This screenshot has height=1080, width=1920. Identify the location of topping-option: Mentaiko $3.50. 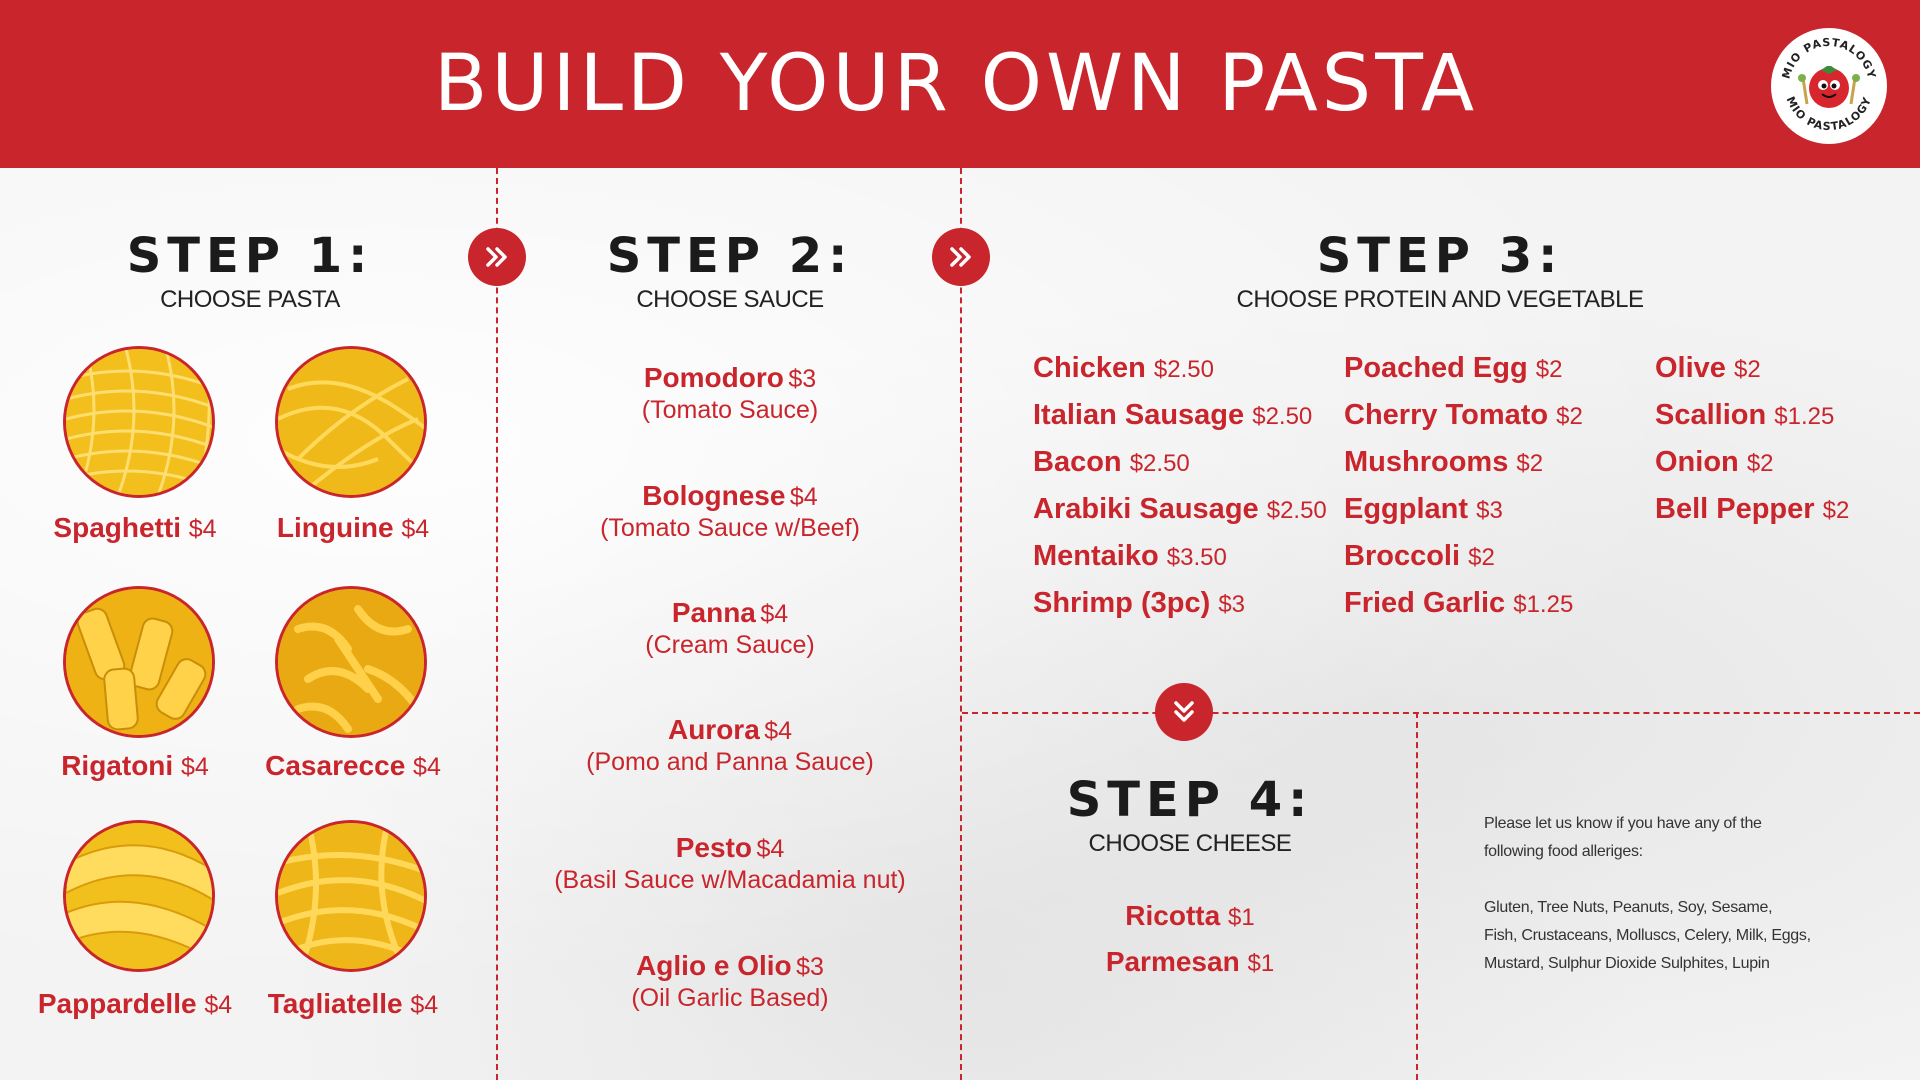
(1130, 556).